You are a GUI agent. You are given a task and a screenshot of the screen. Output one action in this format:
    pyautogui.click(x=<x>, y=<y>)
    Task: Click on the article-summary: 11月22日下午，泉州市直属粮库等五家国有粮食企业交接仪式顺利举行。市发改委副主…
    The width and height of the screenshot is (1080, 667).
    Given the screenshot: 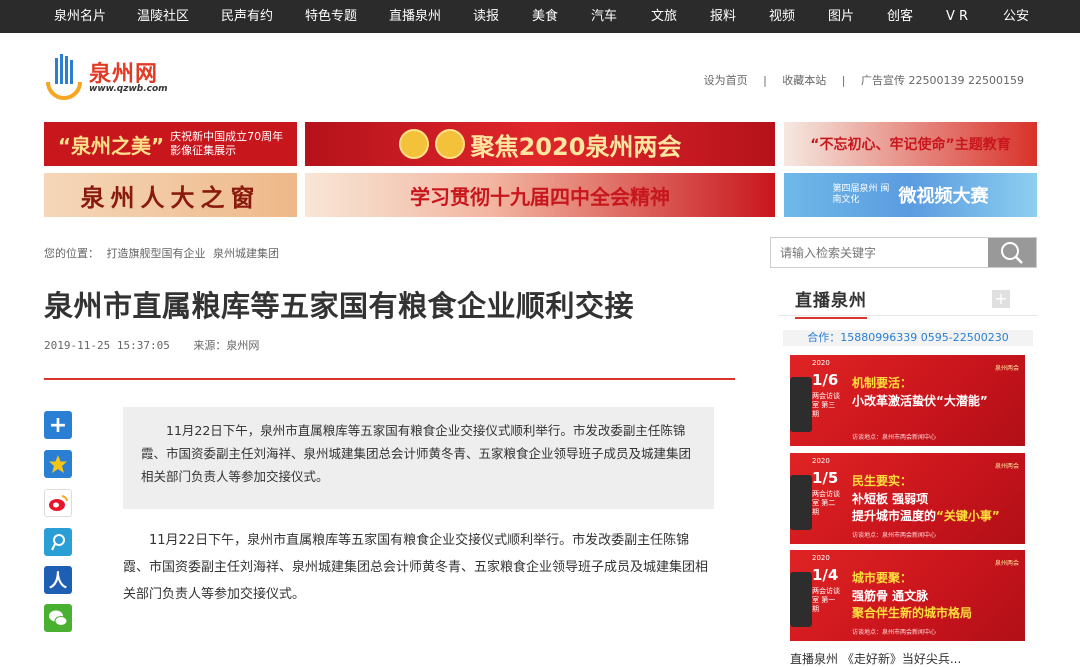 What is the action you would take?
    pyautogui.click(x=418, y=458)
    